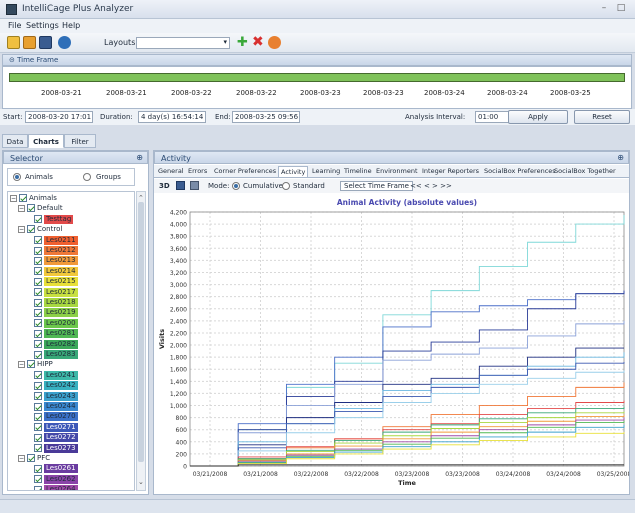 This screenshot has width=635, height=513. Describe the element at coordinates (56, 438) in the screenshot. I see `tree-animal-les0272: Les0272` at that location.